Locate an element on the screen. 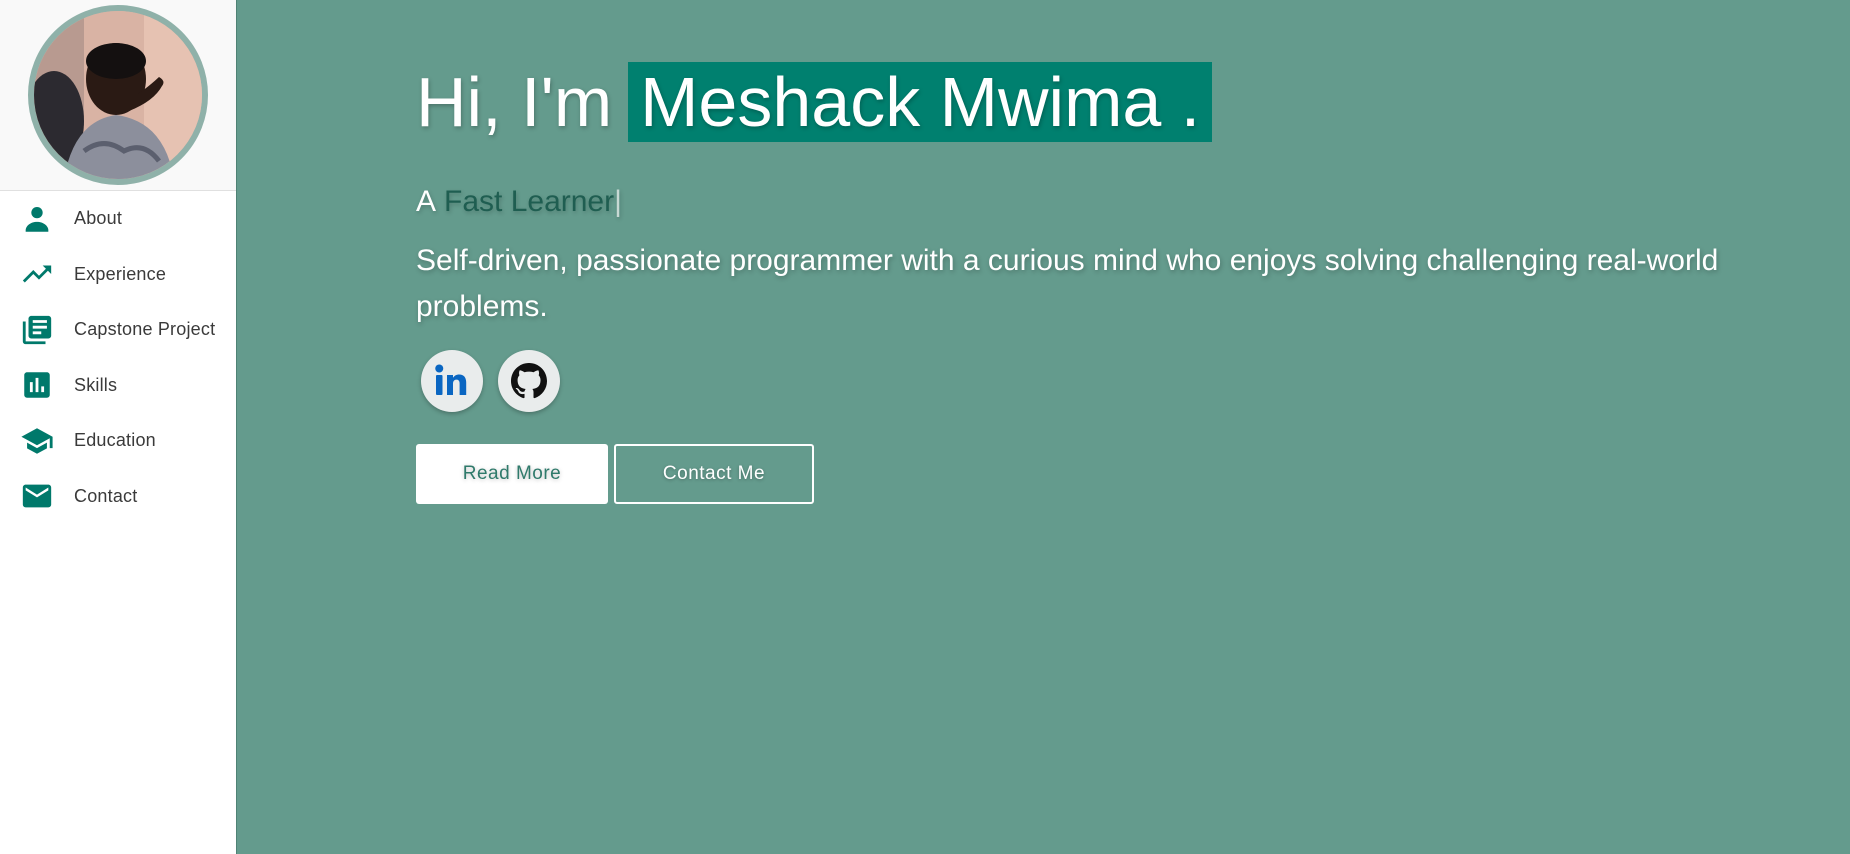 The image size is (1850, 854). sidebar-item-label: Capstone Project is located at coordinates (145, 329).